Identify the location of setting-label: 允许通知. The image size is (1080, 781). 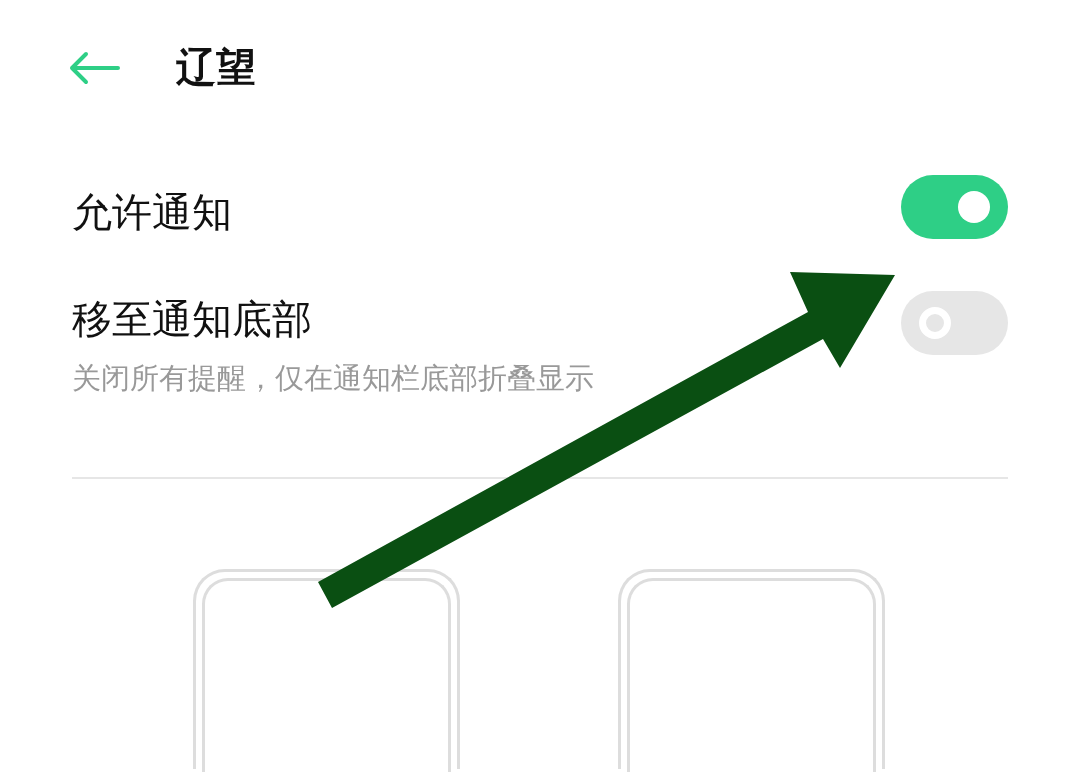
(152, 212).